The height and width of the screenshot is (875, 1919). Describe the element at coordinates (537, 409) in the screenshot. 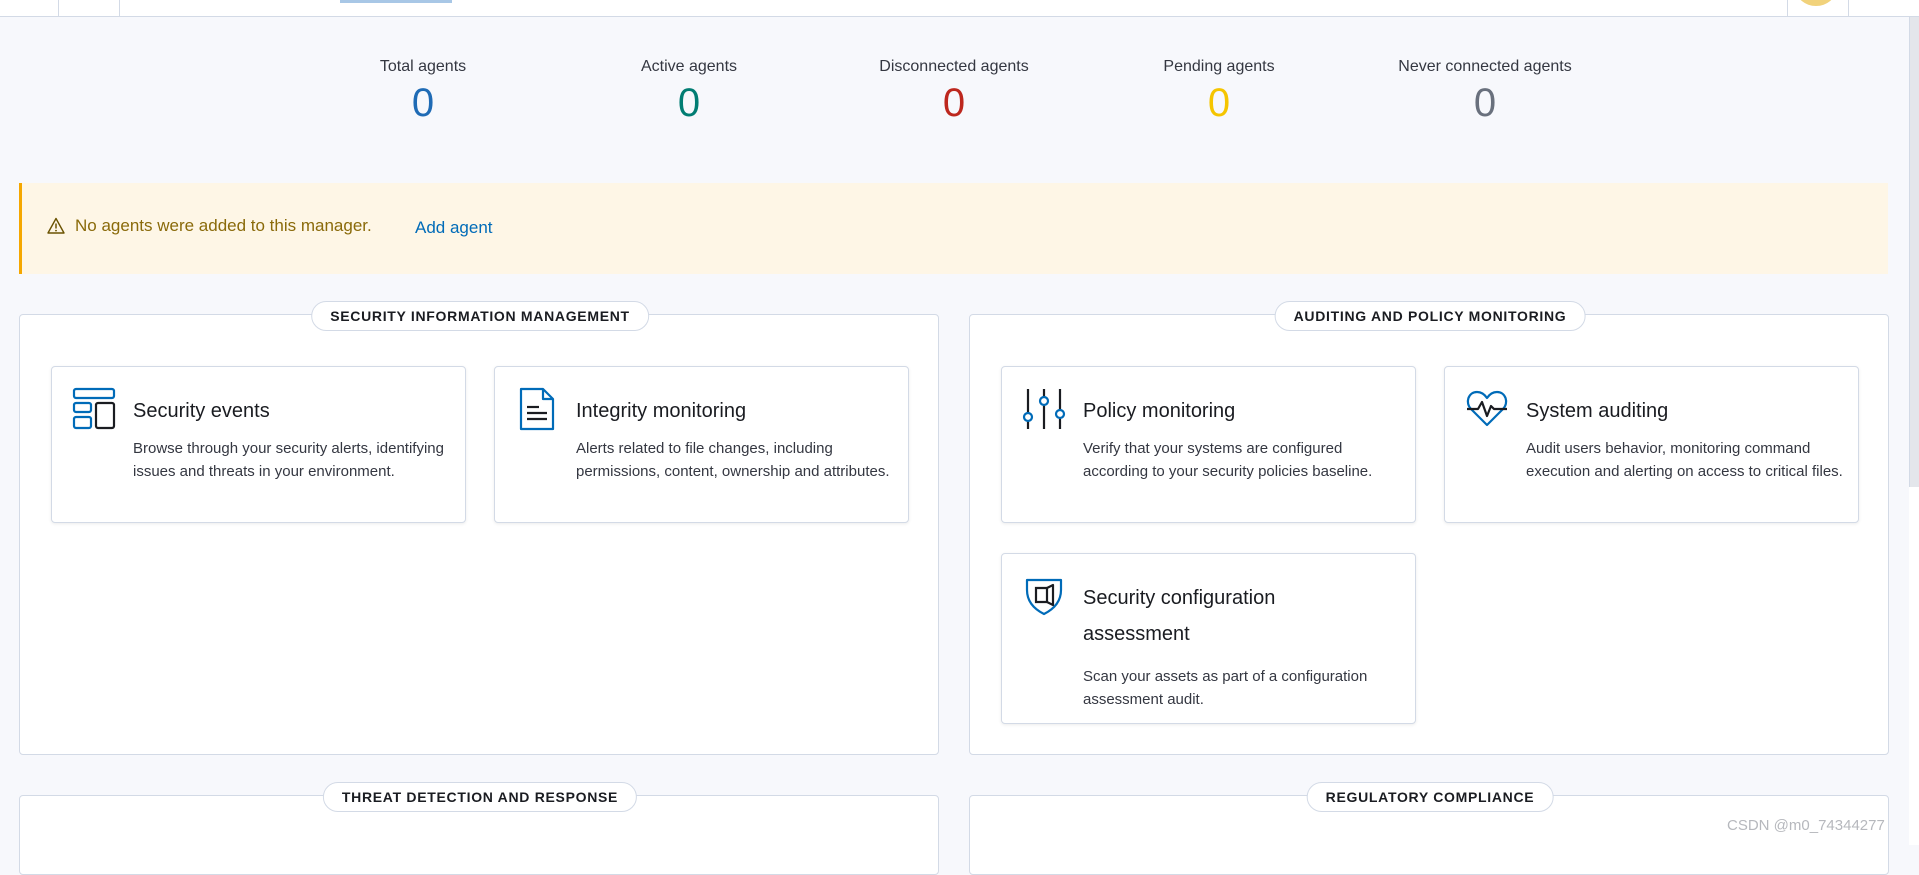

I see `document-icon` at that location.